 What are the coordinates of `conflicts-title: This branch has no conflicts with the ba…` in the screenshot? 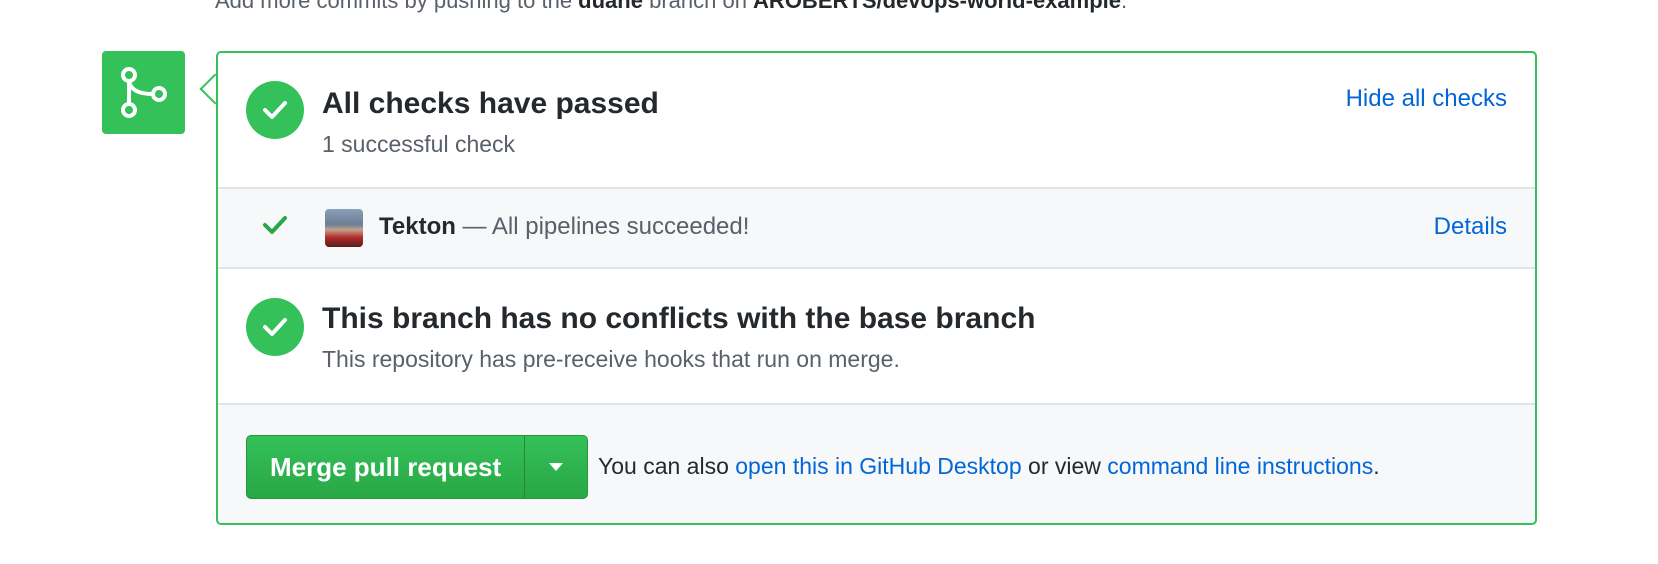 It's located at (679, 318).